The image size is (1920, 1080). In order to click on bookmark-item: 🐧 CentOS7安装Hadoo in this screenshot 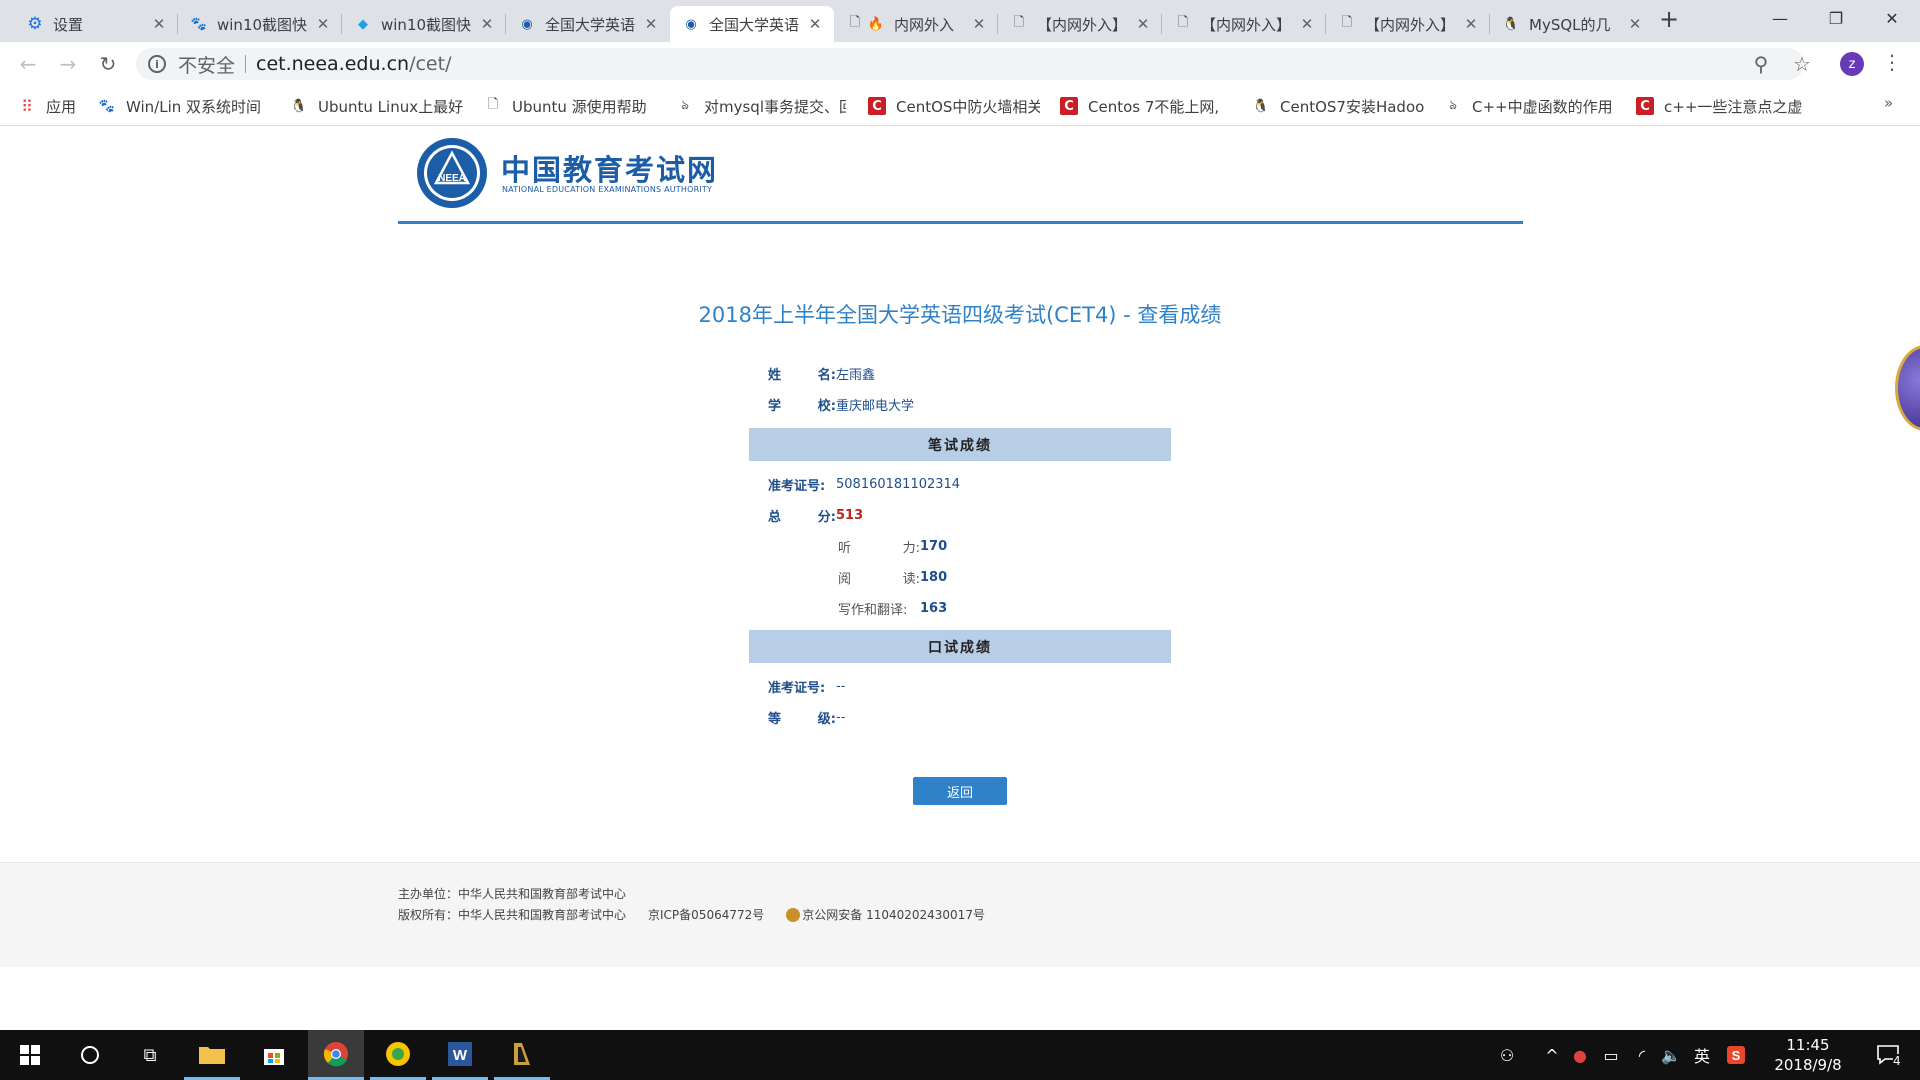, I will do `click(1338, 106)`.